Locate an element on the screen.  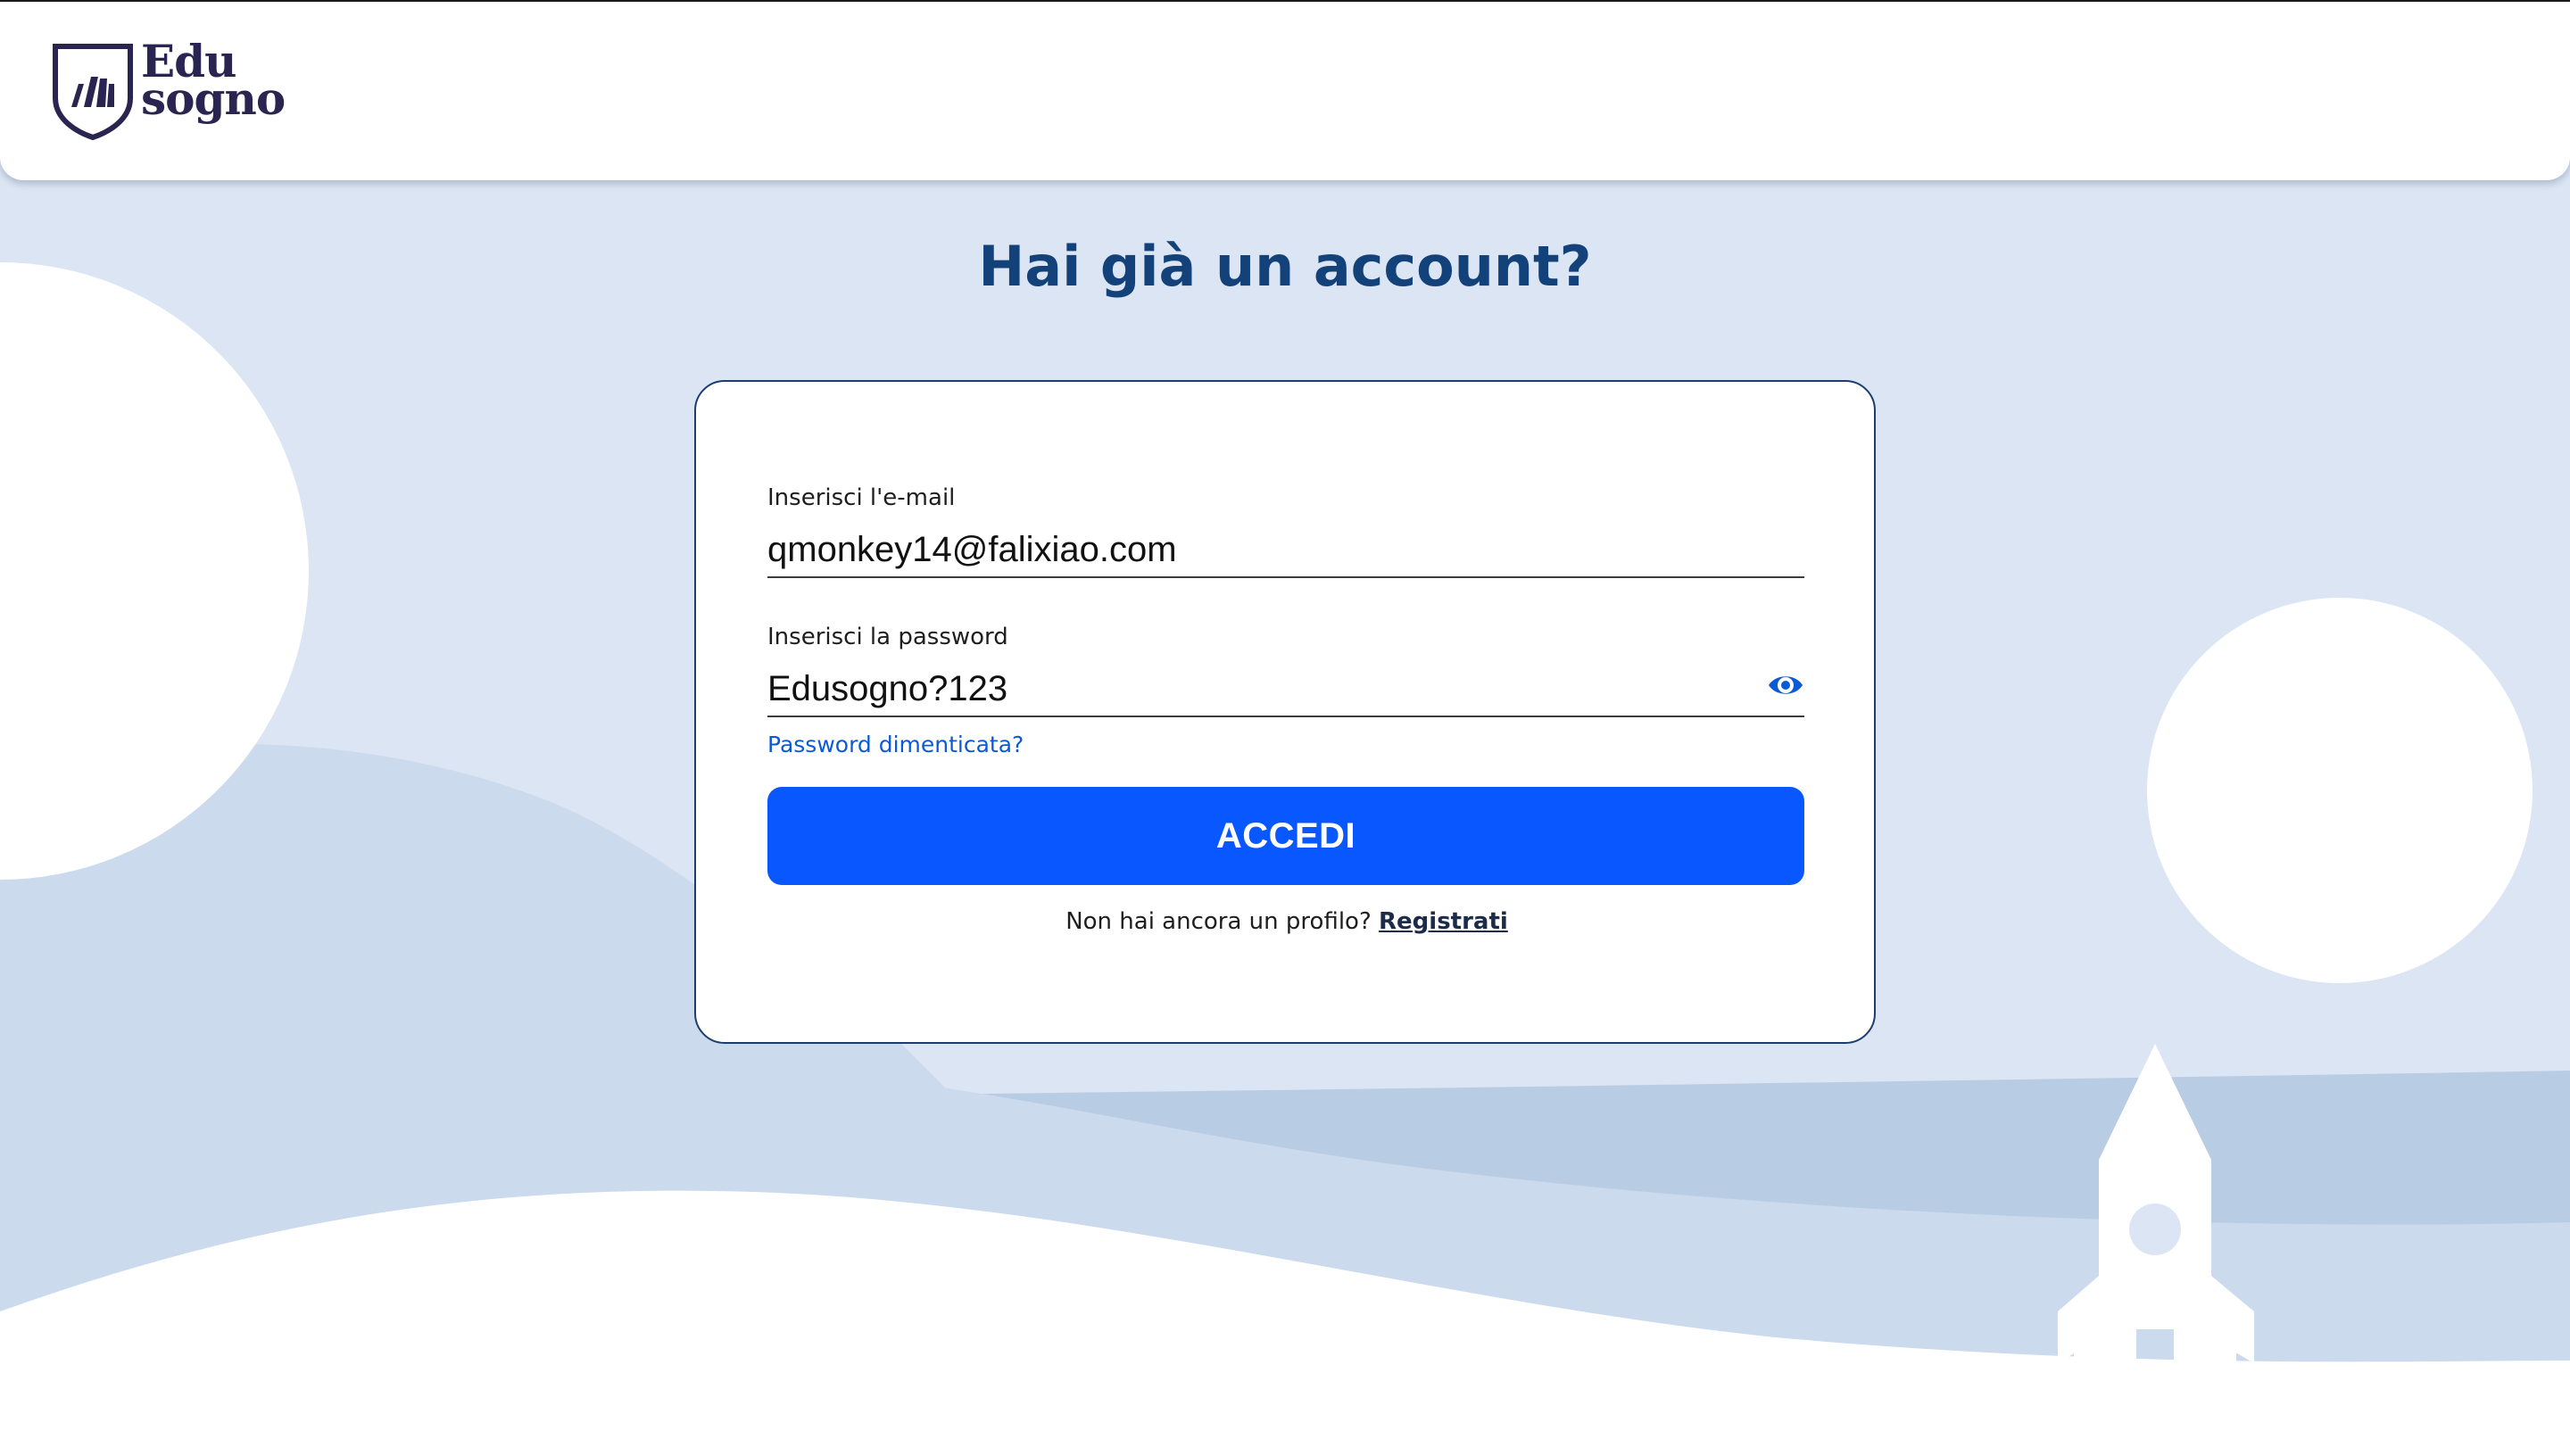
header-bar: Edu sogno is located at coordinates (1285, 90).